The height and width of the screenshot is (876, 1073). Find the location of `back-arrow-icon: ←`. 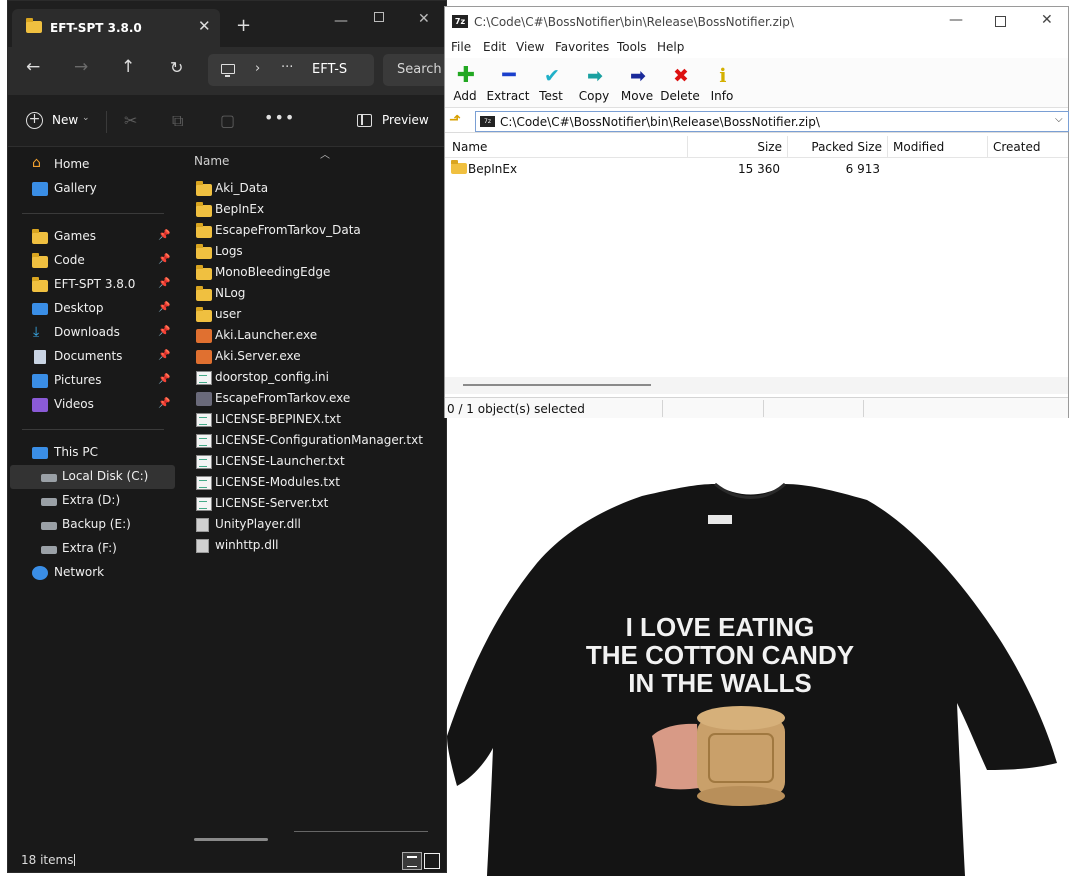

back-arrow-icon: ← is located at coordinates (33, 67).